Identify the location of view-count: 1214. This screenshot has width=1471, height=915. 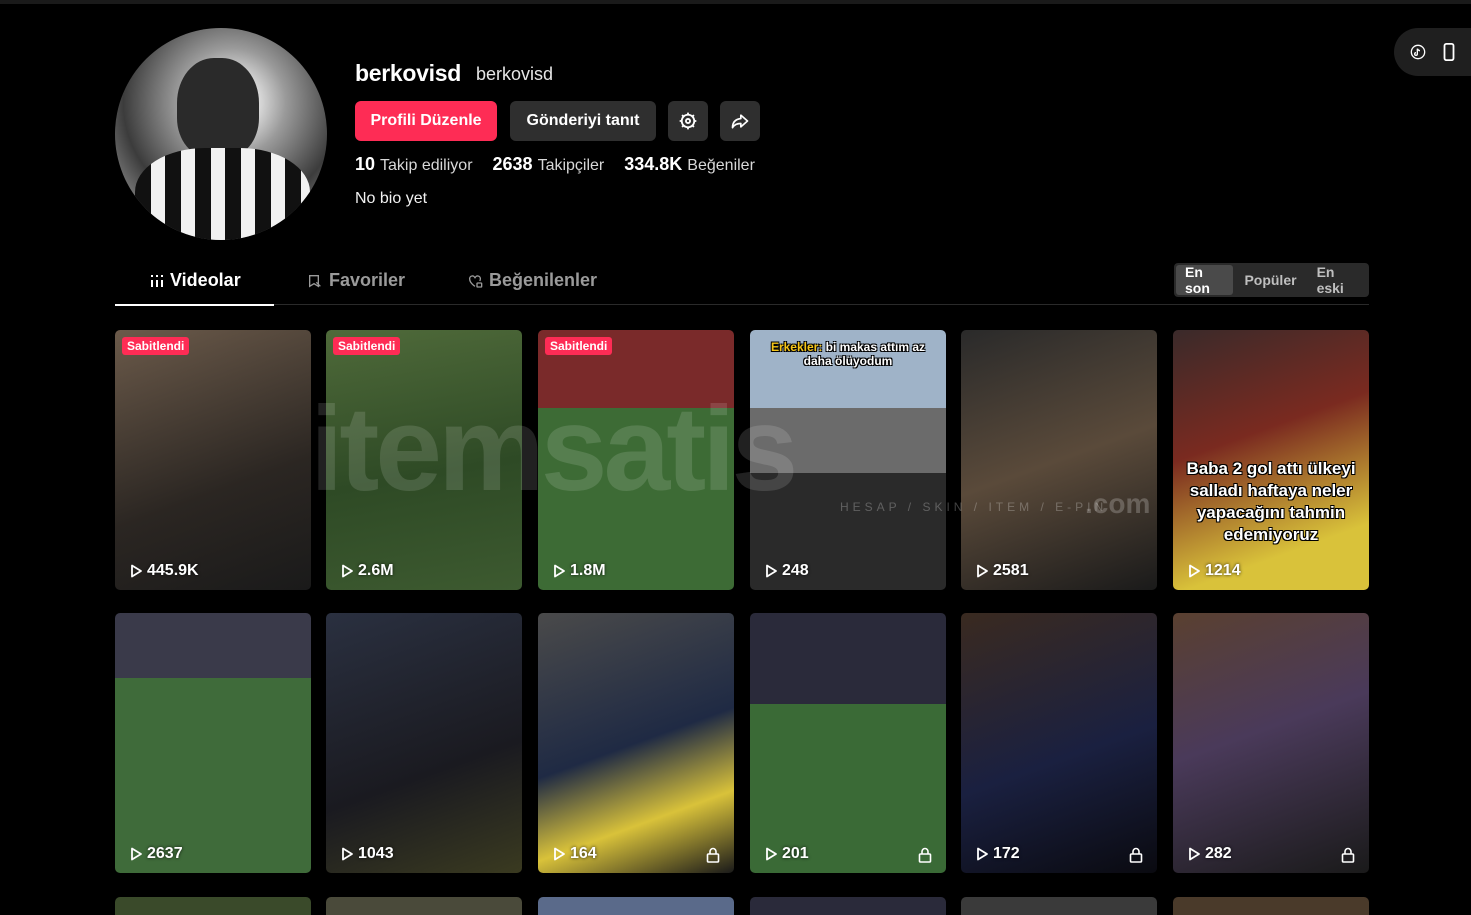
(1214, 571).